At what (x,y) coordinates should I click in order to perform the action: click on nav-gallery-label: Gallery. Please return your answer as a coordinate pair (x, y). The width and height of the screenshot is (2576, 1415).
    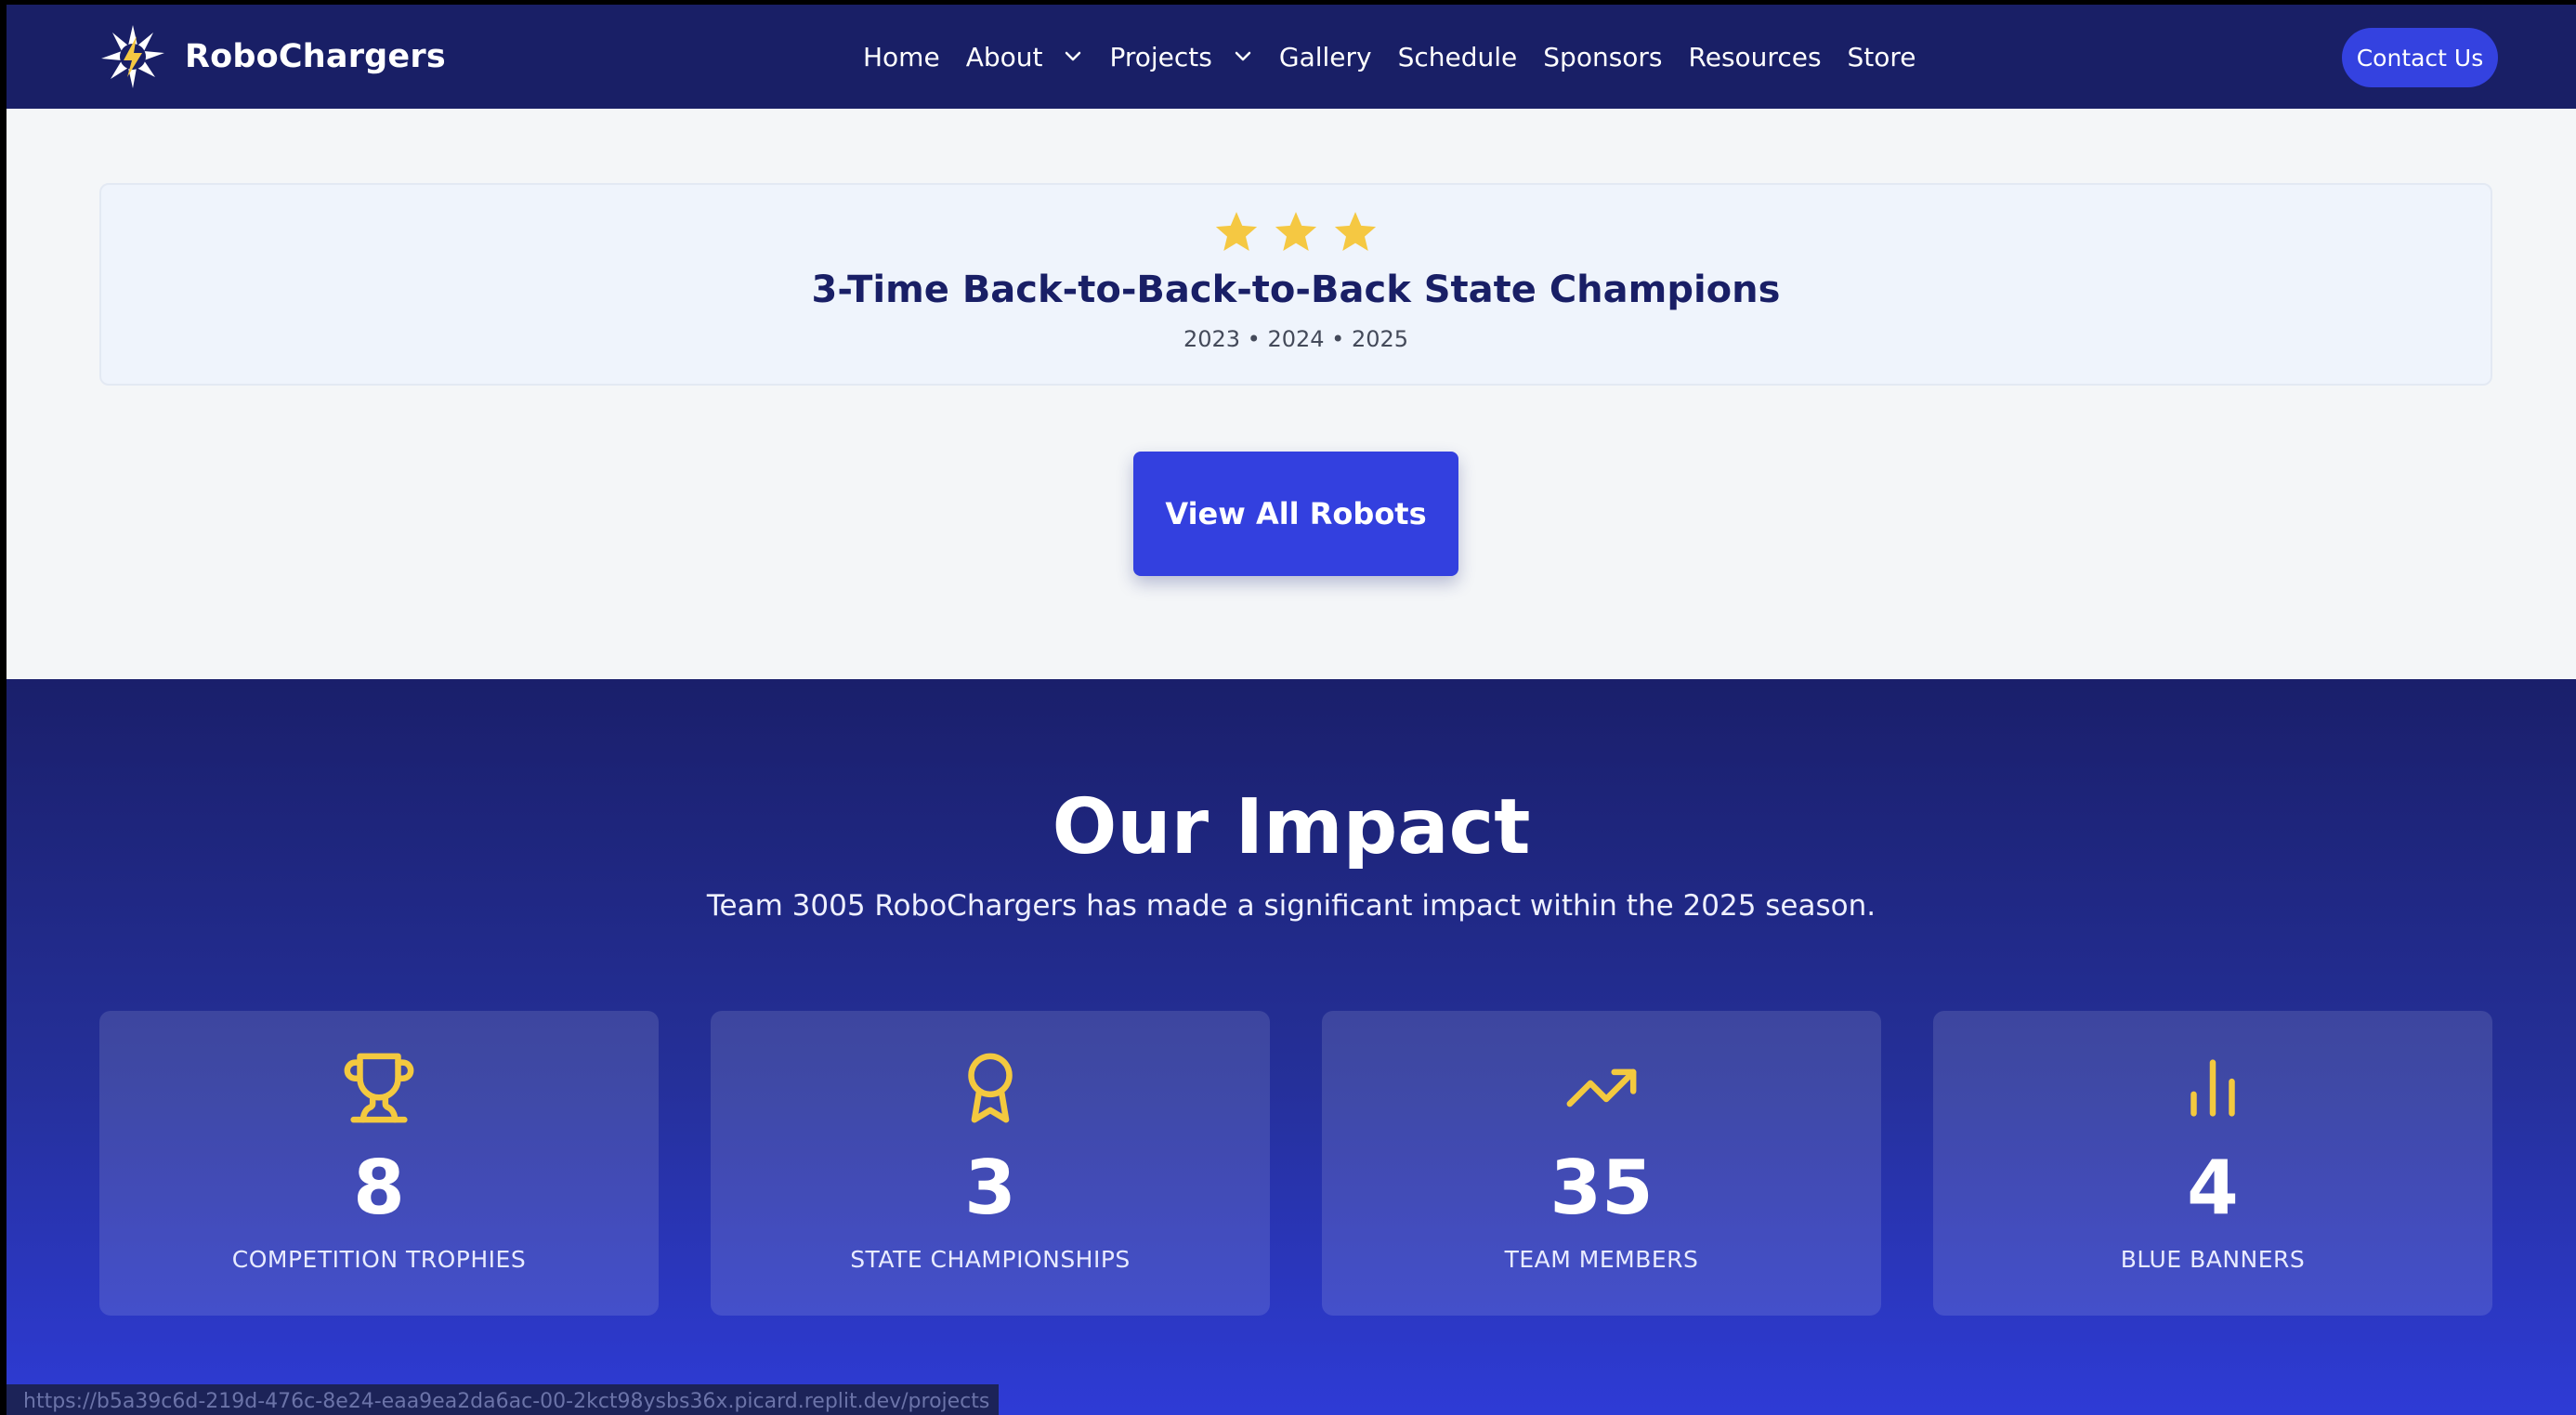
    Looking at the image, I should click on (1325, 56).